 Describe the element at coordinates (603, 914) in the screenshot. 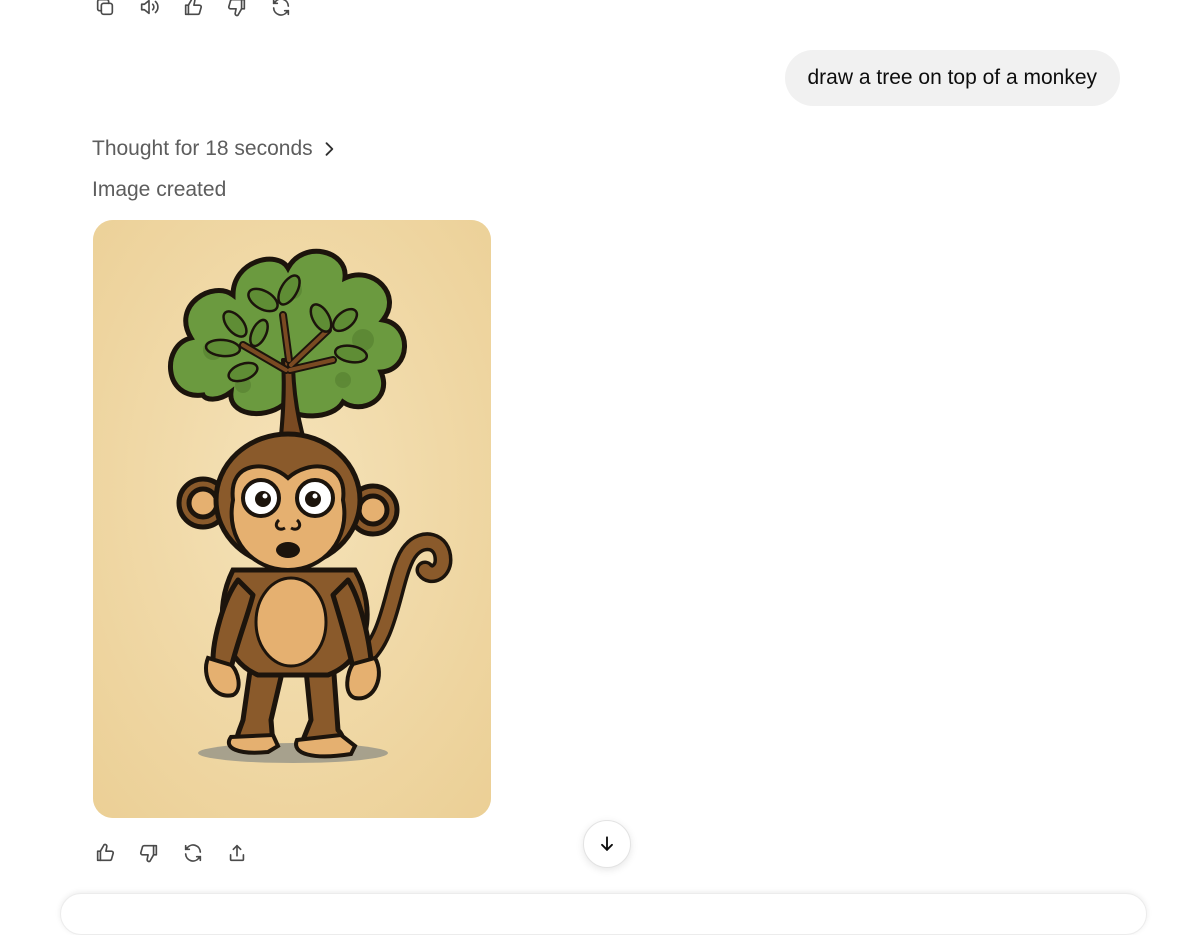

I see `message-composer` at that location.